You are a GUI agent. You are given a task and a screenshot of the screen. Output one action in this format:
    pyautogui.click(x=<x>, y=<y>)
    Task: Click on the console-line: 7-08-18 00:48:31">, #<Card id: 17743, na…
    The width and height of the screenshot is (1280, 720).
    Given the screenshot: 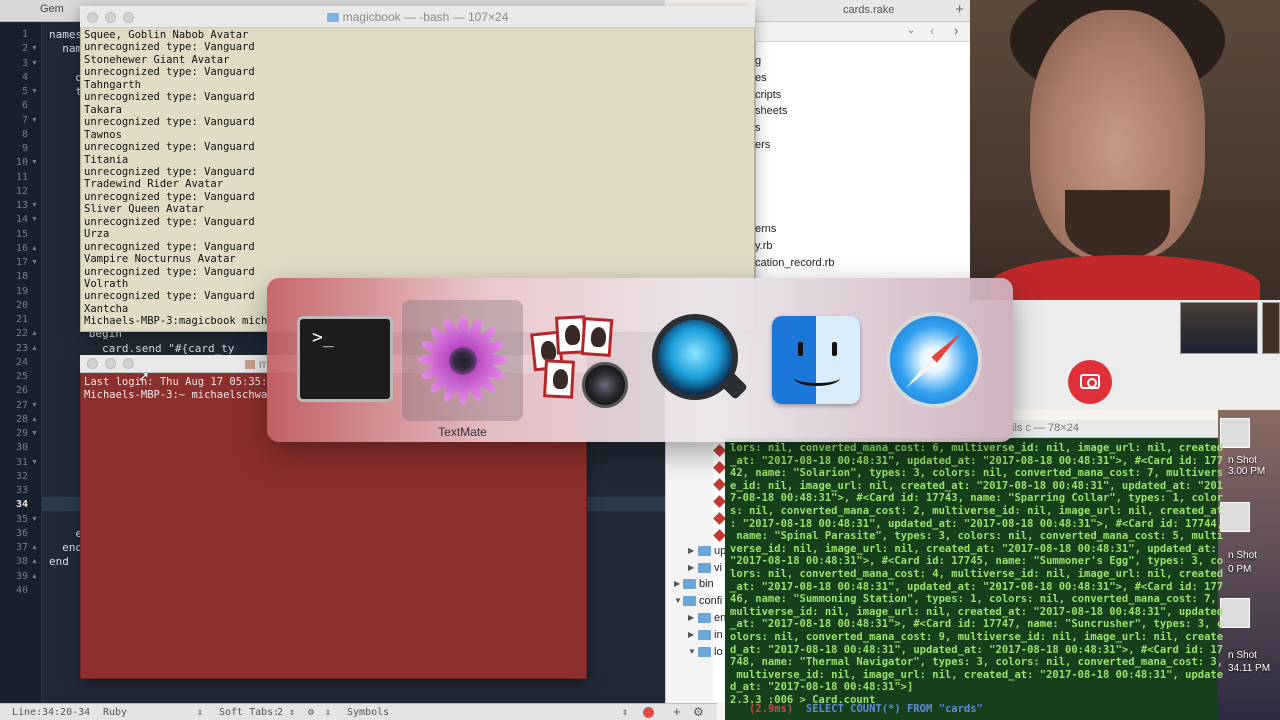 What is the action you would take?
    pyautogui.click(x=977, y=498)
    